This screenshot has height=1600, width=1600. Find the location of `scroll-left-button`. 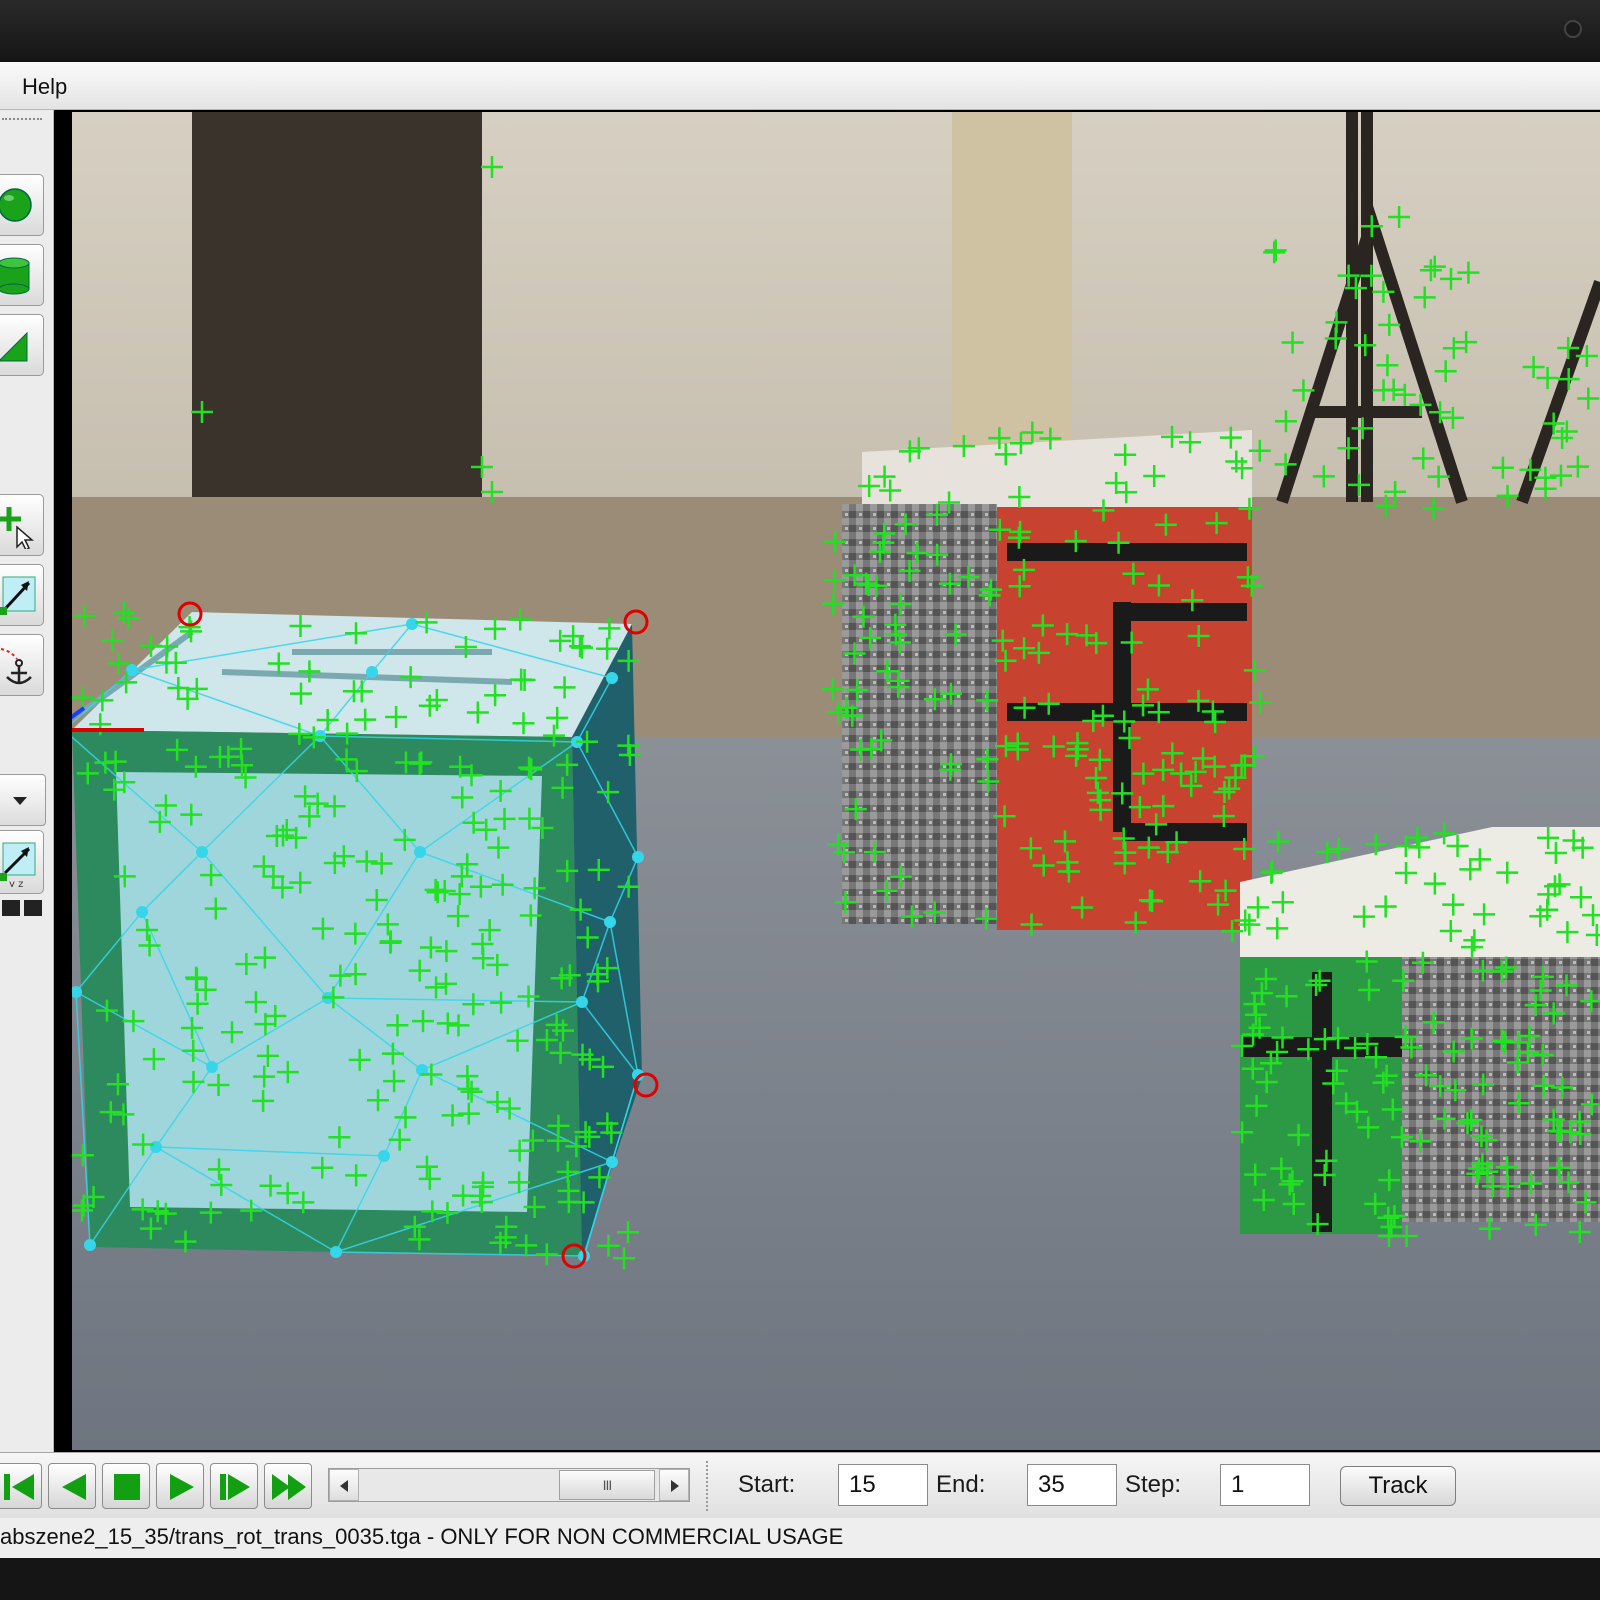

scroll-left-button is located at coordinates (344, 1485).